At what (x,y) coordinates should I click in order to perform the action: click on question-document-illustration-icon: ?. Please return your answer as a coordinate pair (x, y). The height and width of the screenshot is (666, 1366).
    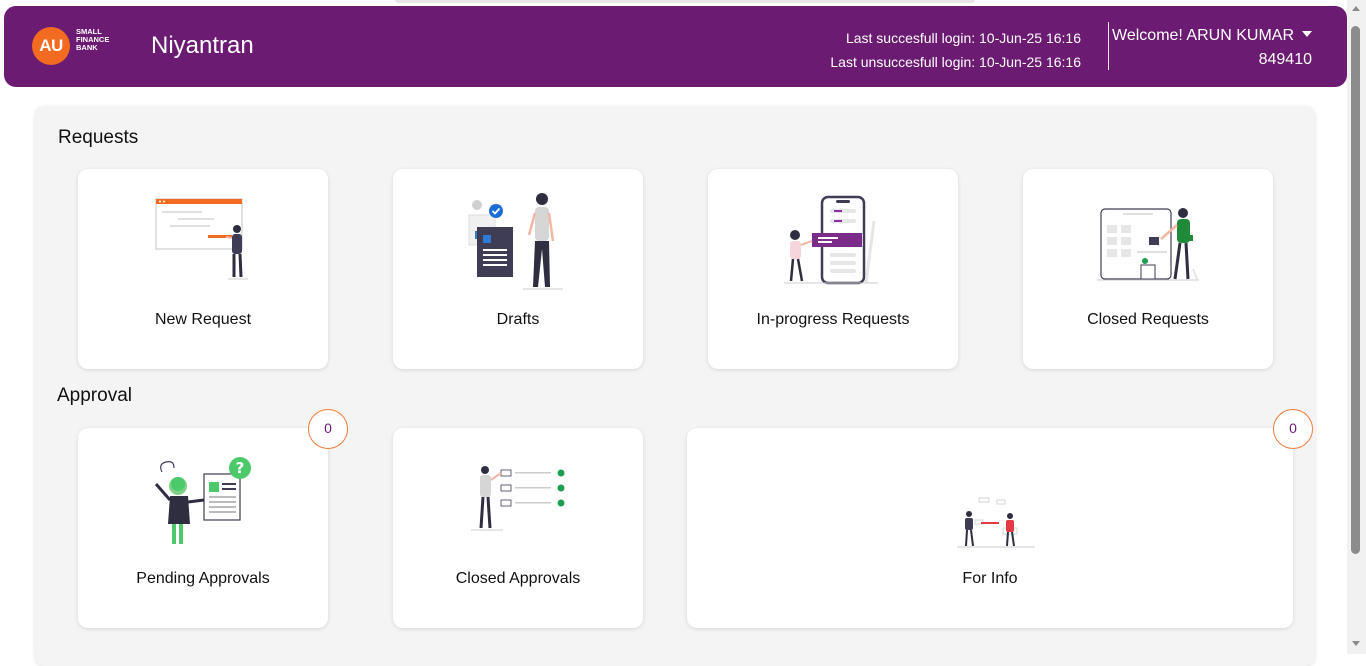
    Looking at the image, I should click on (202, 500).